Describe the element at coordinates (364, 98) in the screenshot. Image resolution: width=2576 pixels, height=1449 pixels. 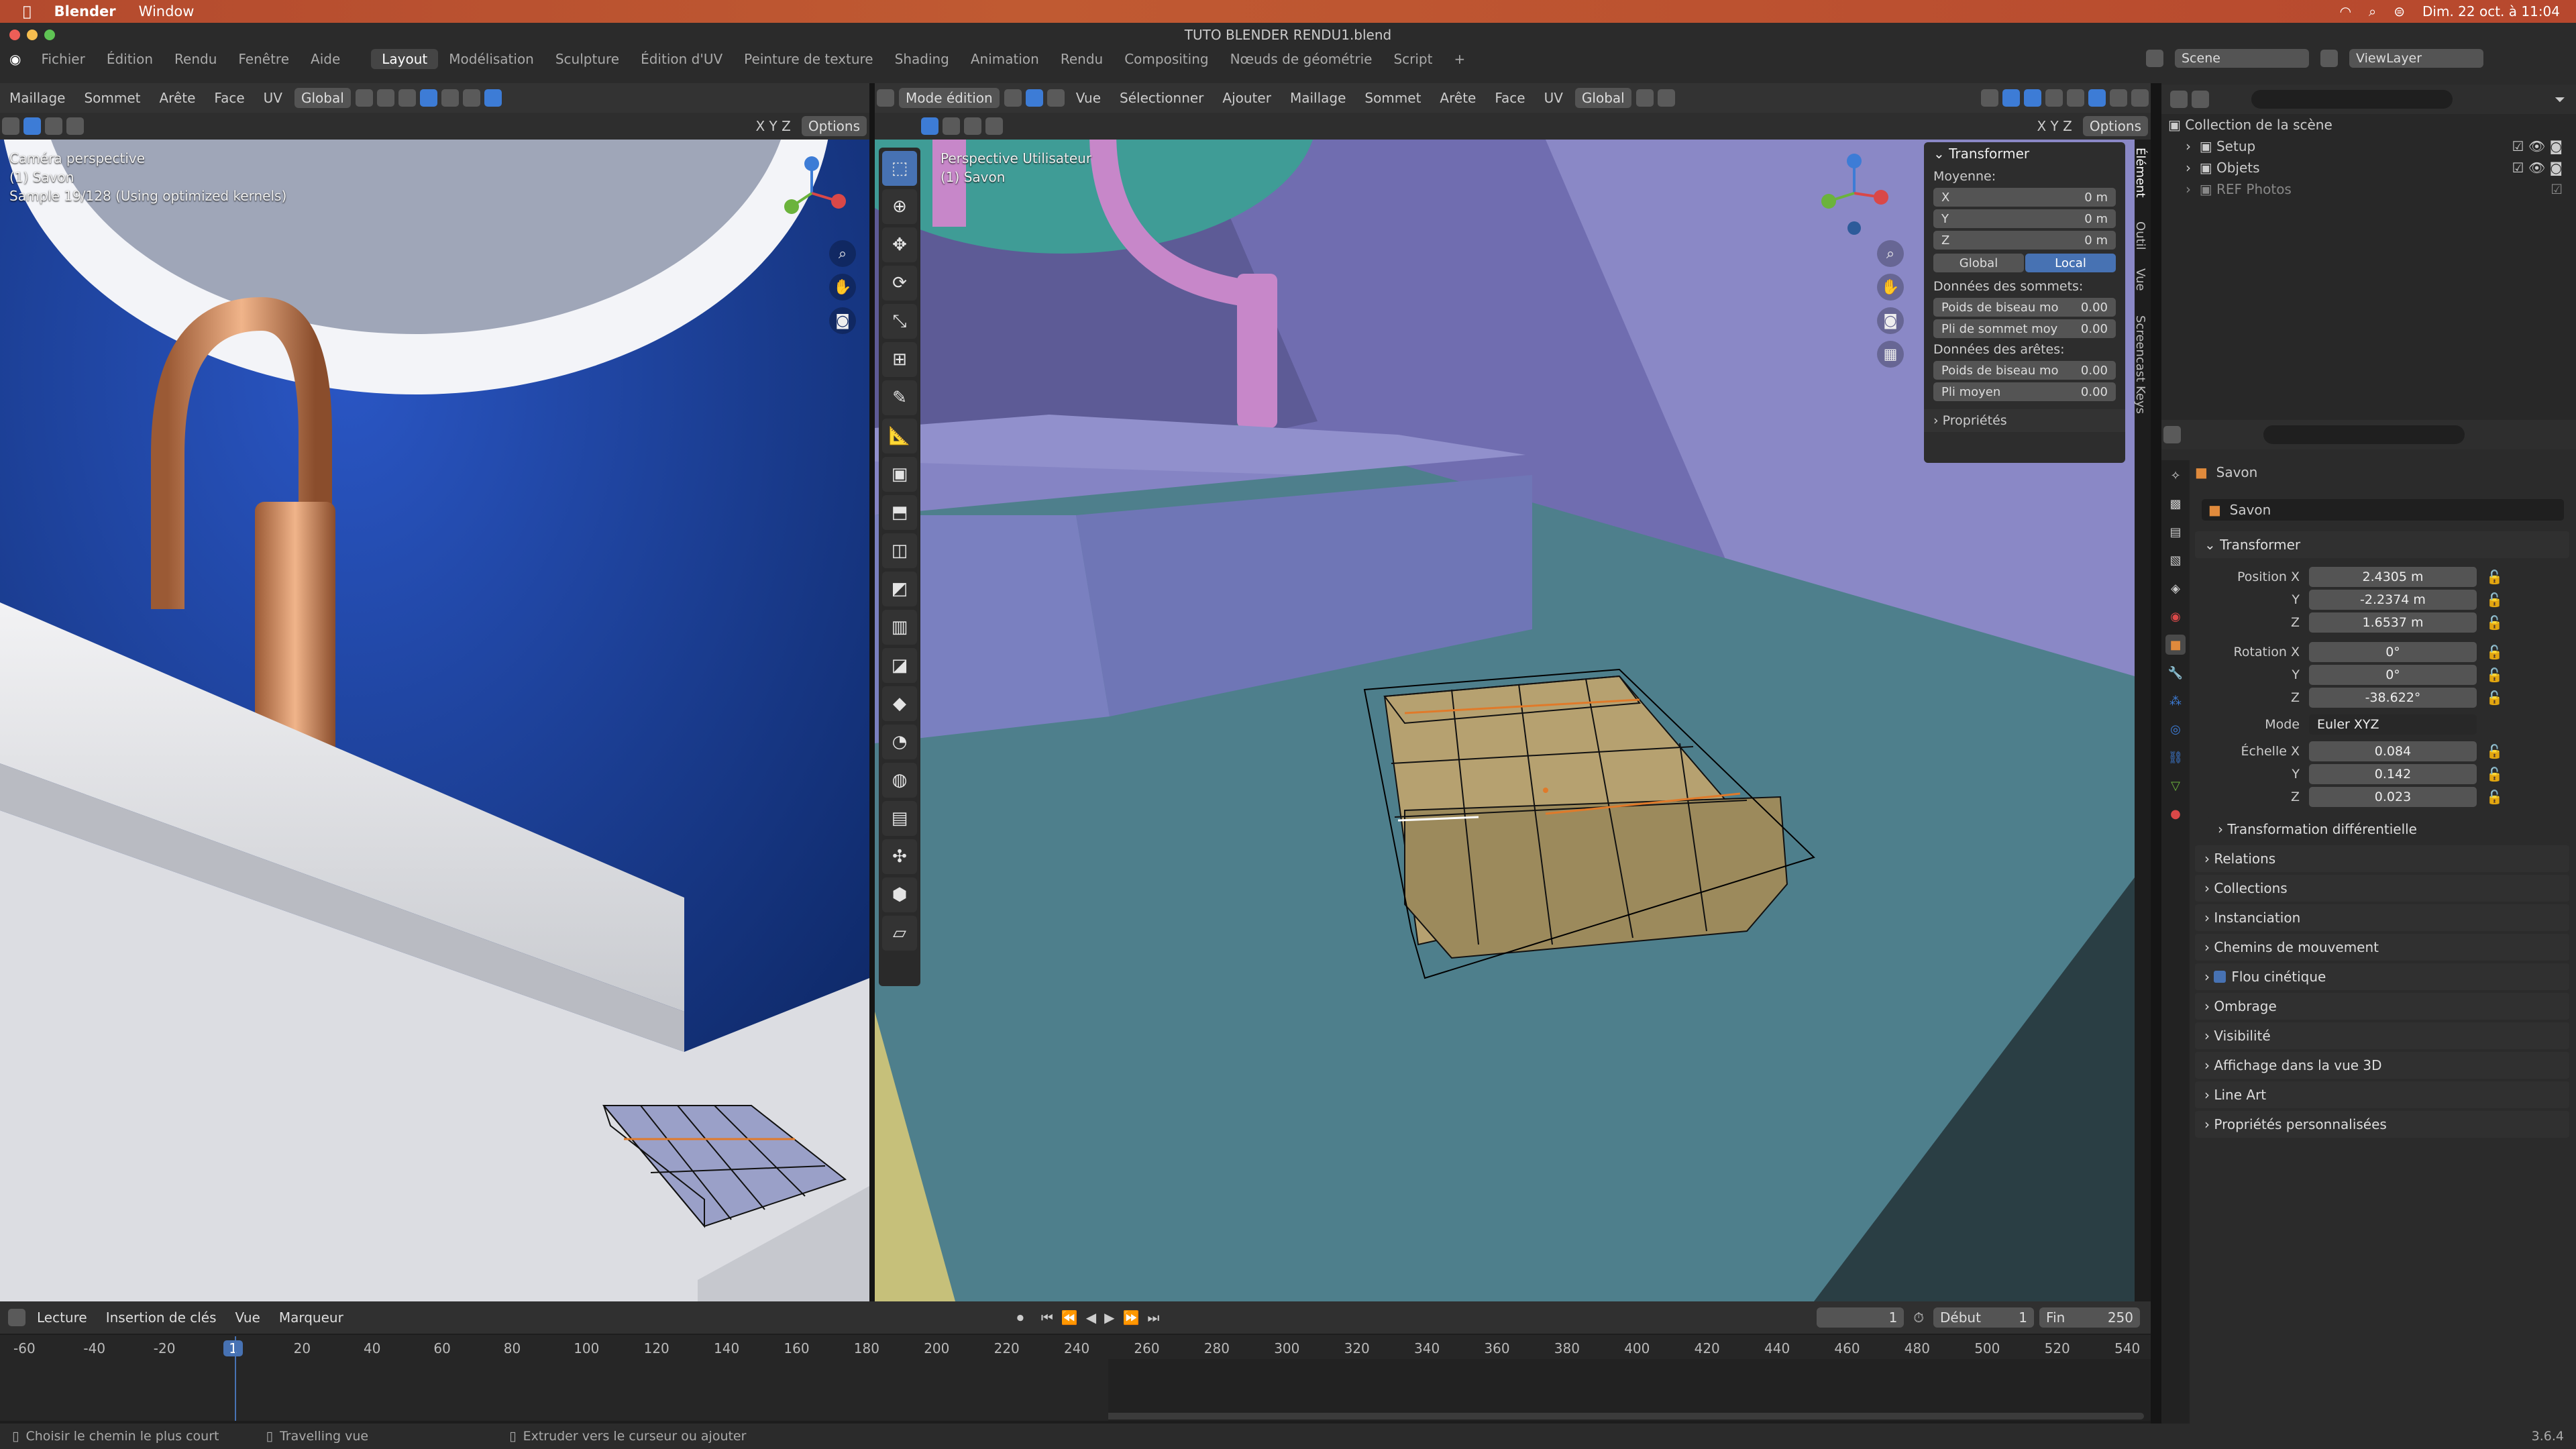
I see `pivot-icon` at that location.